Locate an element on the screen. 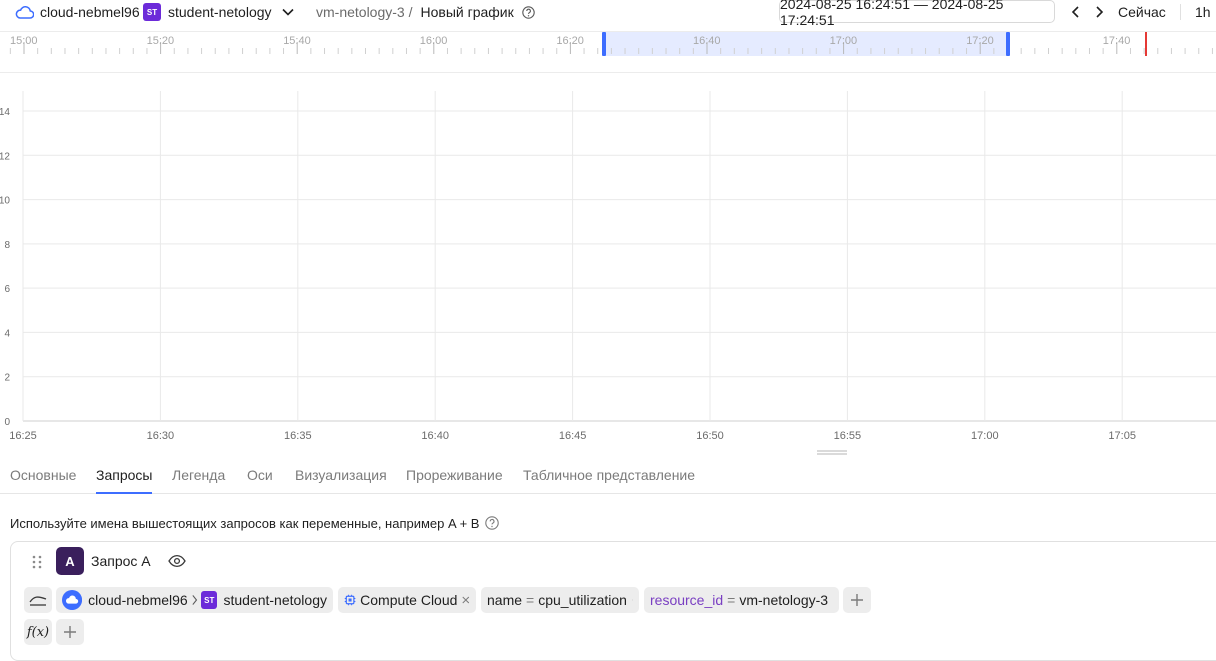  tab-basic: Основные is located at coordinates (43, 475).